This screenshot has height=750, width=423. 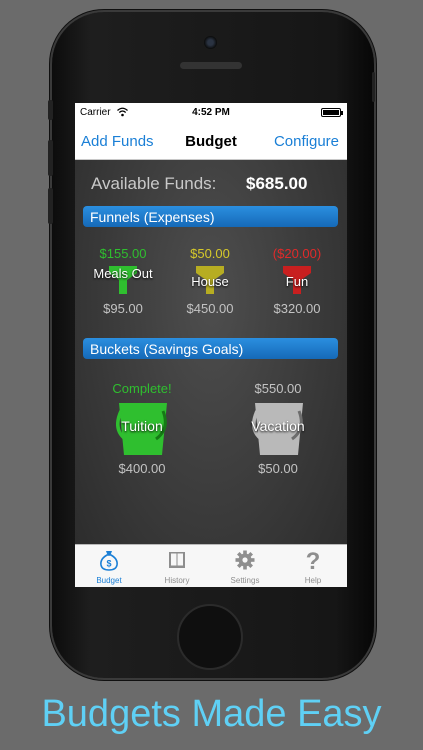 I want to click on funnel-bottom-value: $95.00, so click(x=123, y=308).